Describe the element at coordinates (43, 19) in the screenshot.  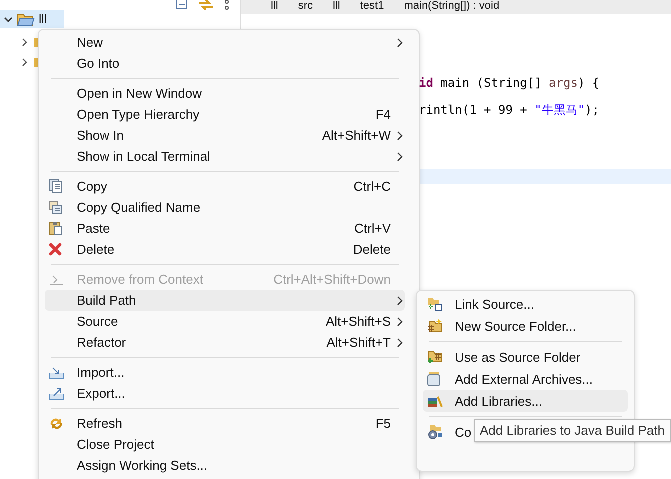
I see `tree-label: lll` at that location.